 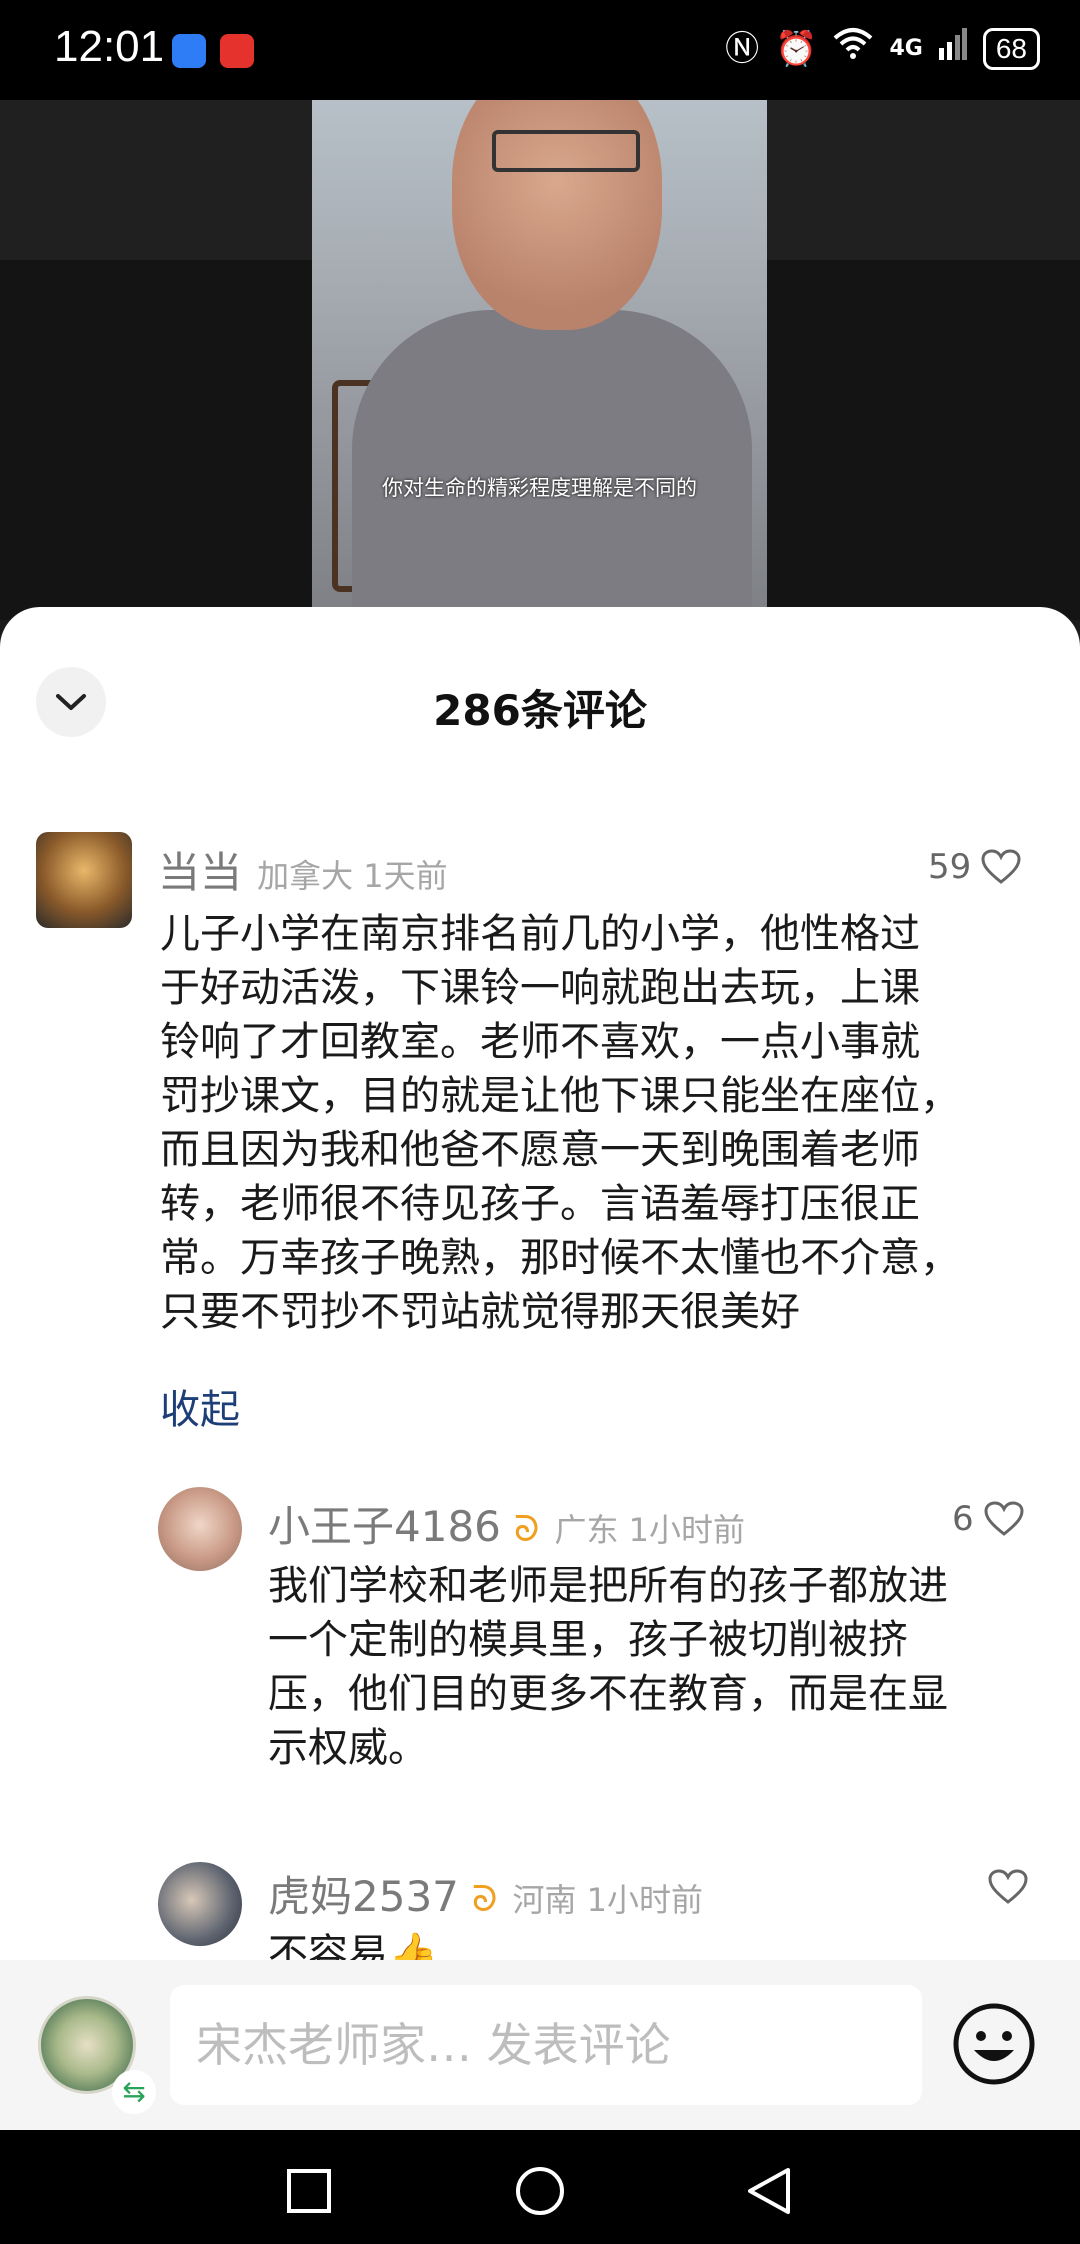 I want to click on like-button: 6, so click(x=988, y=1519).